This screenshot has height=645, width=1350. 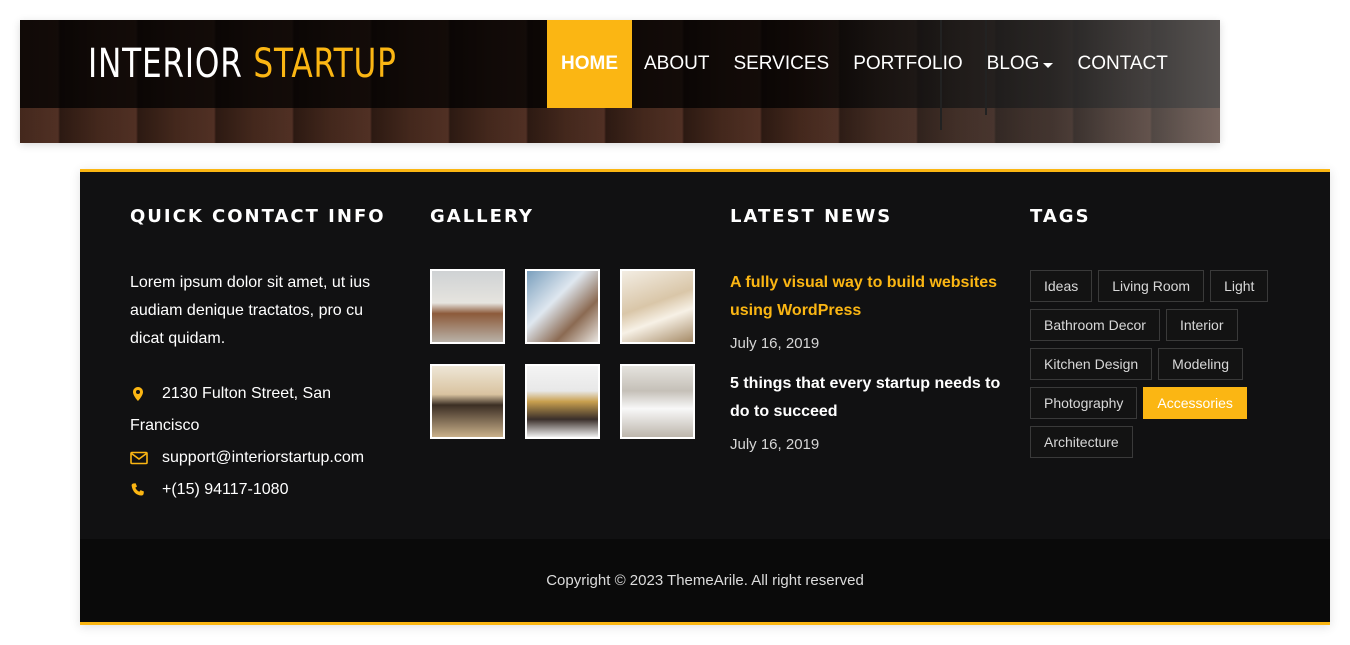 I want to click on site-logo: INTERIOR STARTUP, so click(x=242, y=64).